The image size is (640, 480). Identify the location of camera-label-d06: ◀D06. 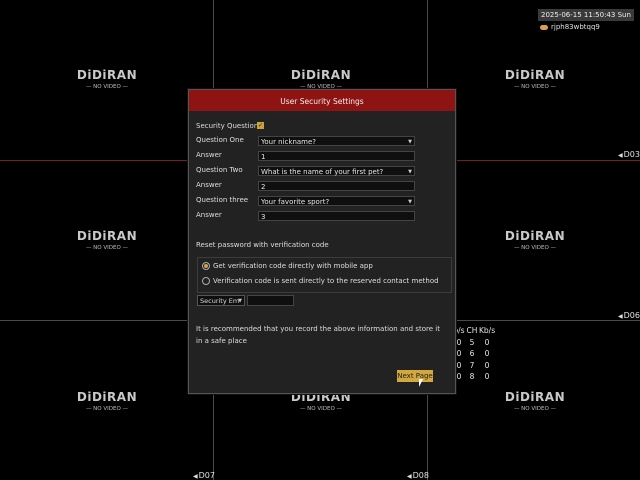
(629, 315).